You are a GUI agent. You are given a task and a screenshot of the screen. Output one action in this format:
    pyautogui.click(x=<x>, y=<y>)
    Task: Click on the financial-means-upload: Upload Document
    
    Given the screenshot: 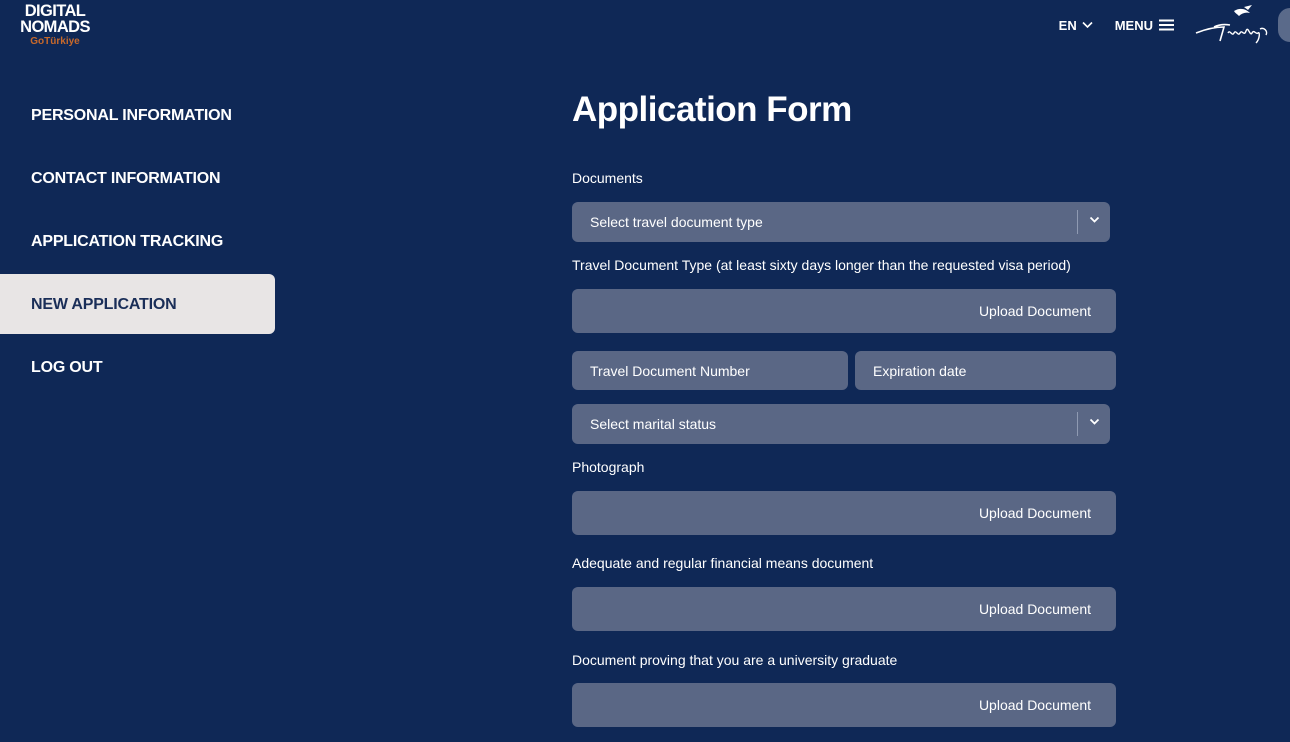 What is the action you would take?
    pyautogui.click(x=844, y=609)
    